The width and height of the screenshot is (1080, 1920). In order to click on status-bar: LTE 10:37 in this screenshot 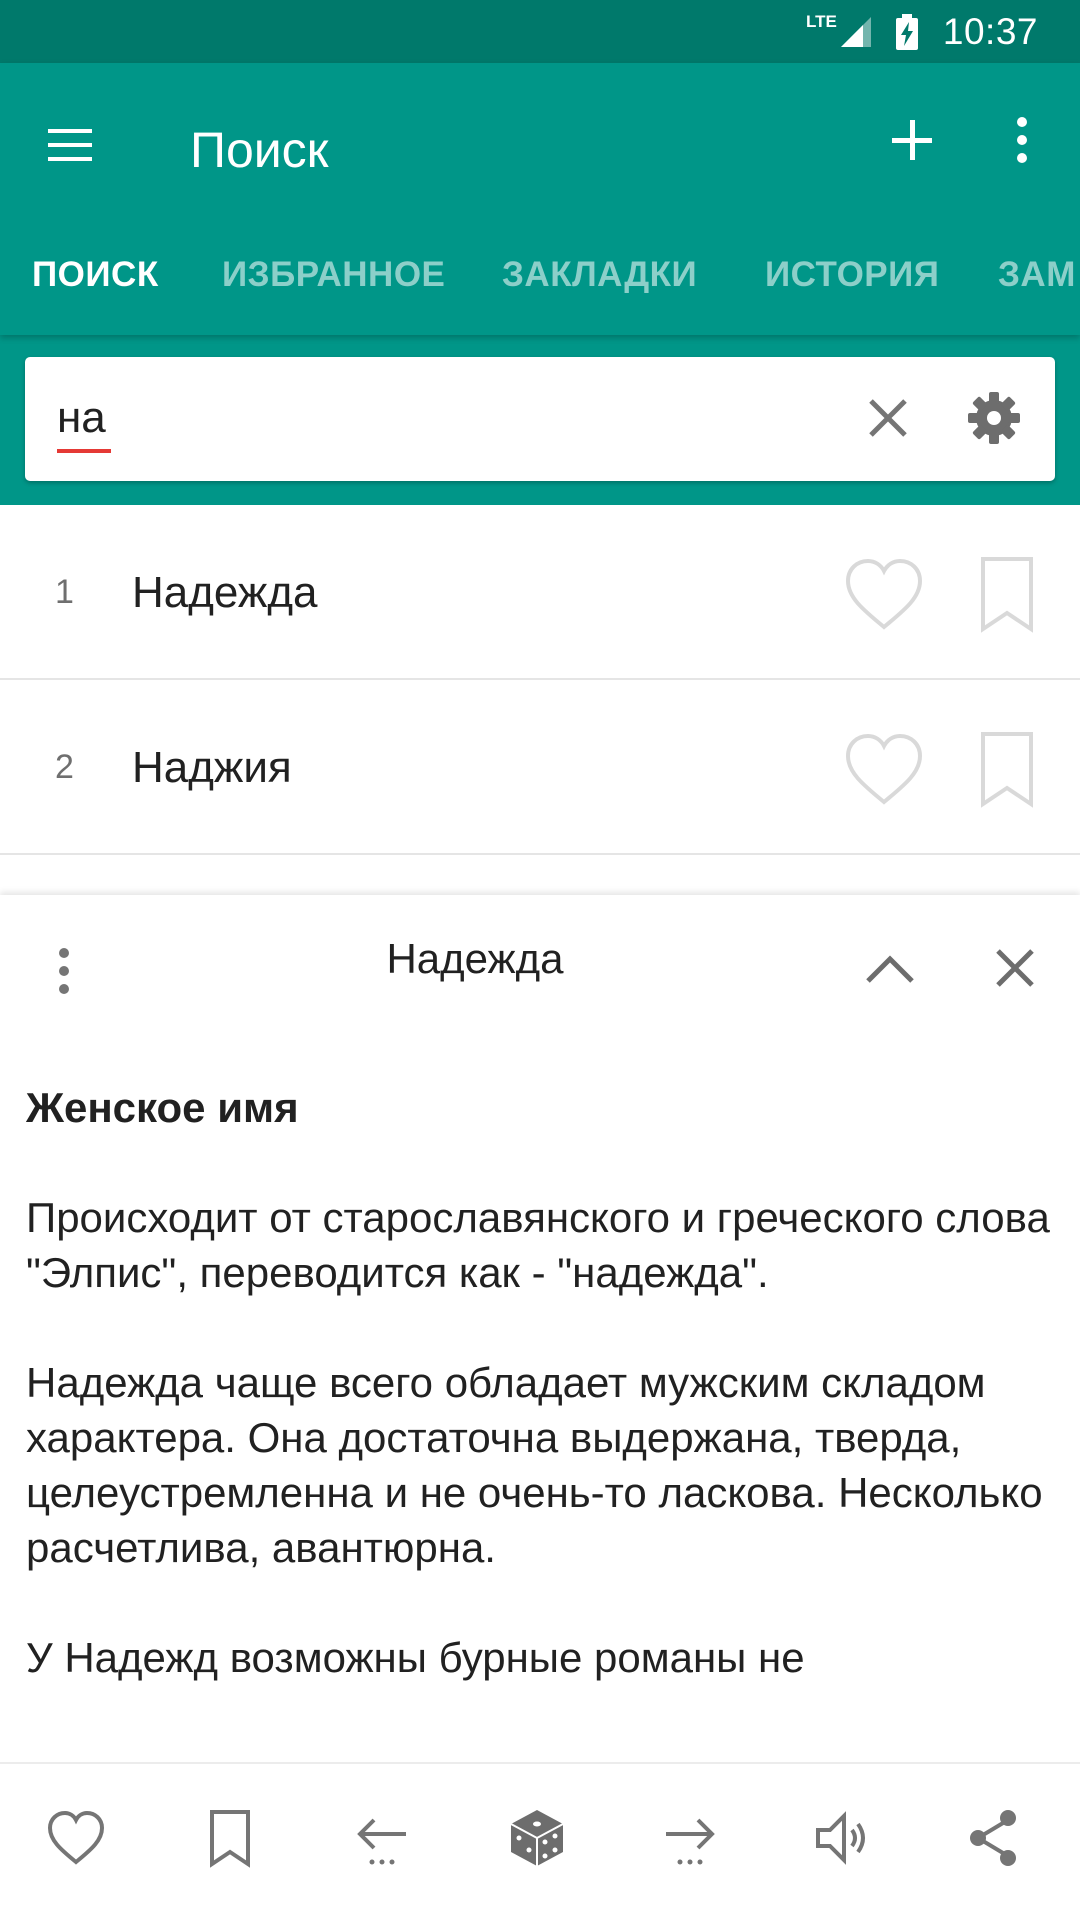, I will do `click(540, 31)`.